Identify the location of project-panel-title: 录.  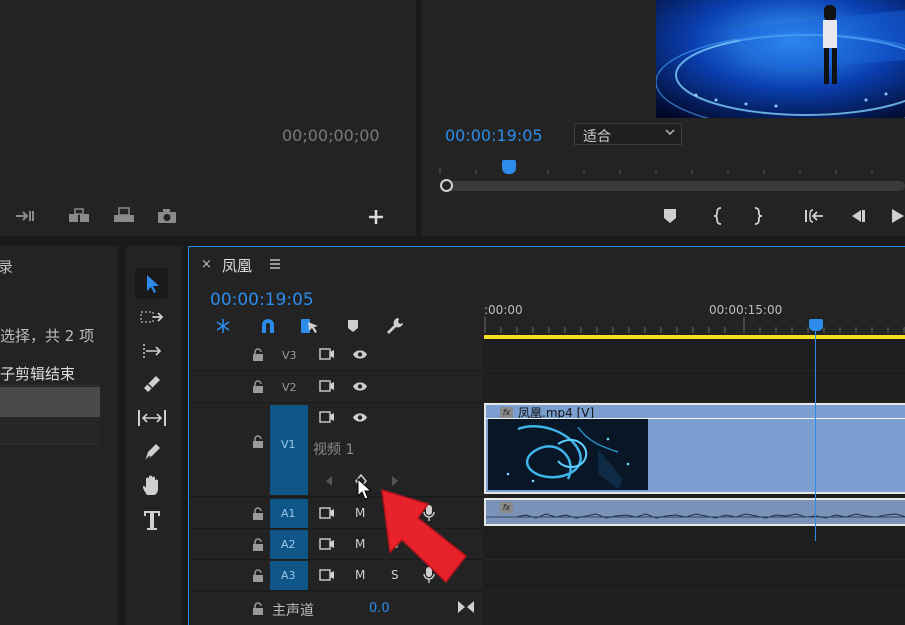
(7, 267).